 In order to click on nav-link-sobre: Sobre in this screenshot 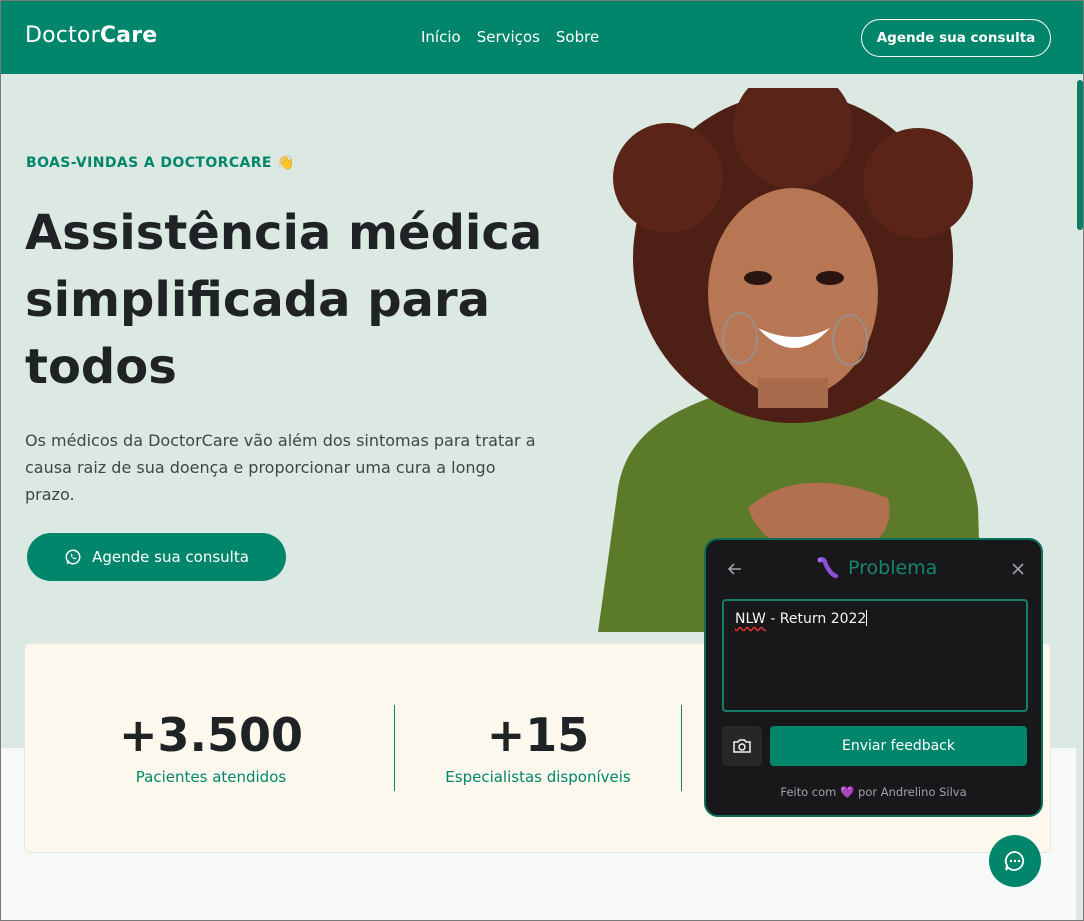, I will do `click(577, 37)`.